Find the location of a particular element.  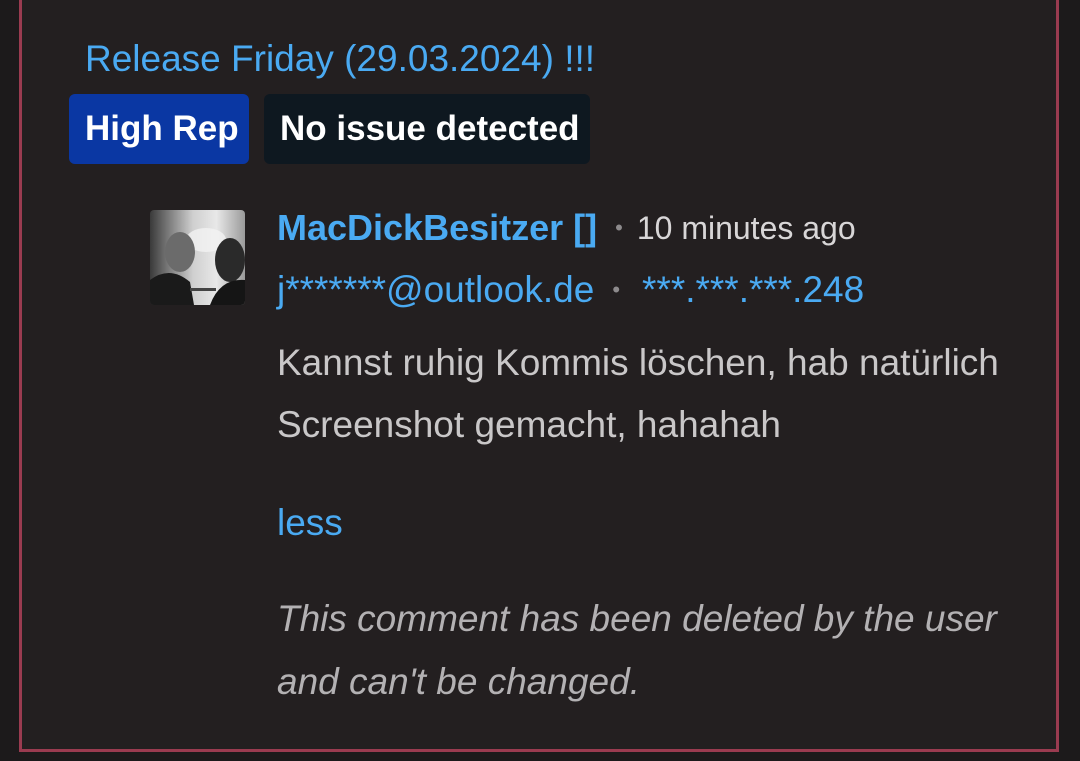

issue-status-badge: No issue detected is located at coordinates (427, 129).